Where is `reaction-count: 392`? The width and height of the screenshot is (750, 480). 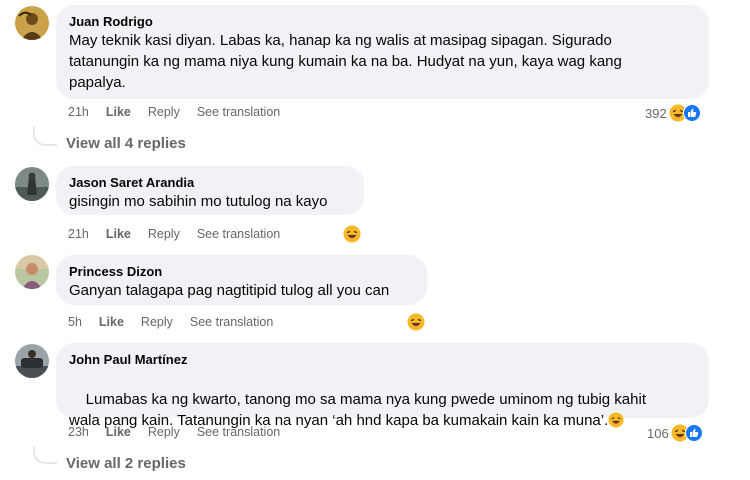 reaction-count: 392 is located at coordinates (656, 113).